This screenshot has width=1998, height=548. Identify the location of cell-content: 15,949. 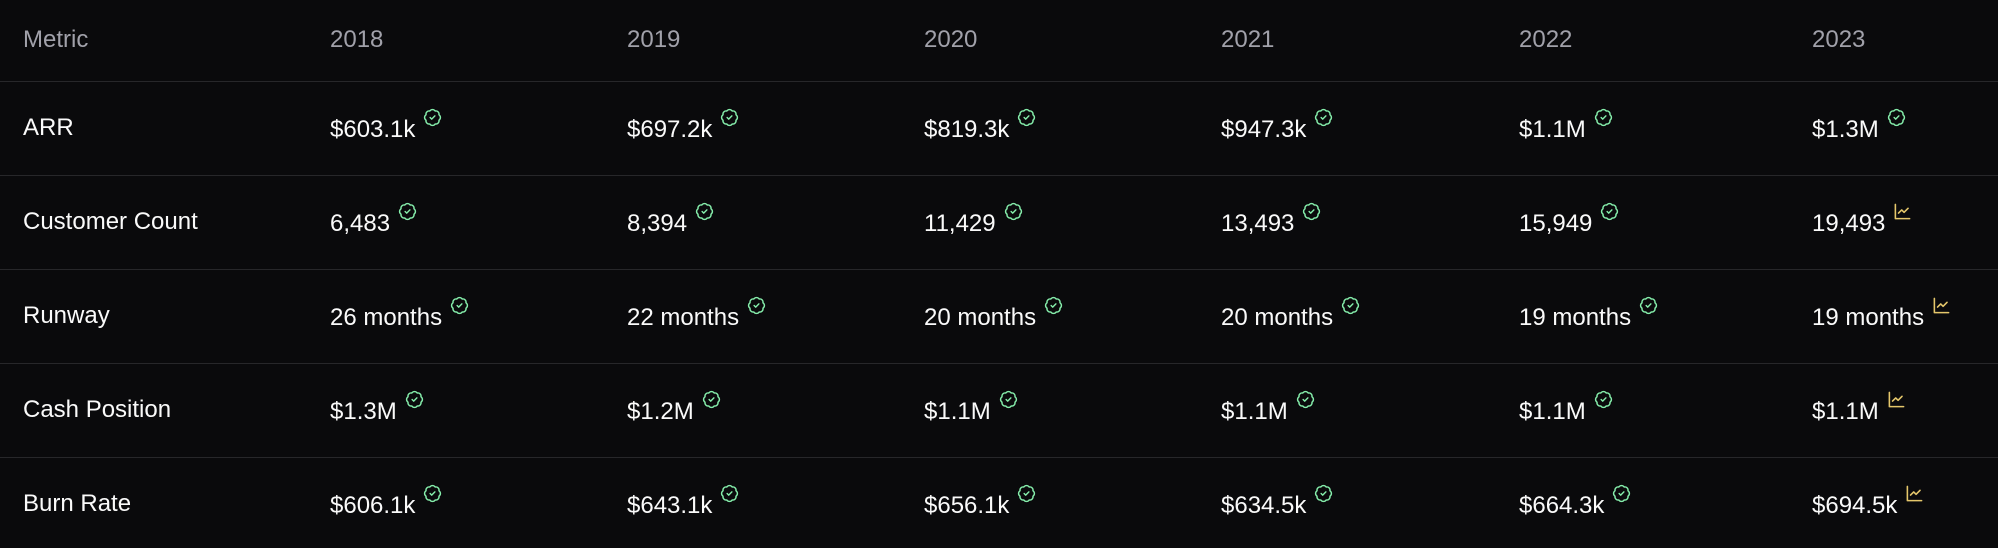
(1569, 220).